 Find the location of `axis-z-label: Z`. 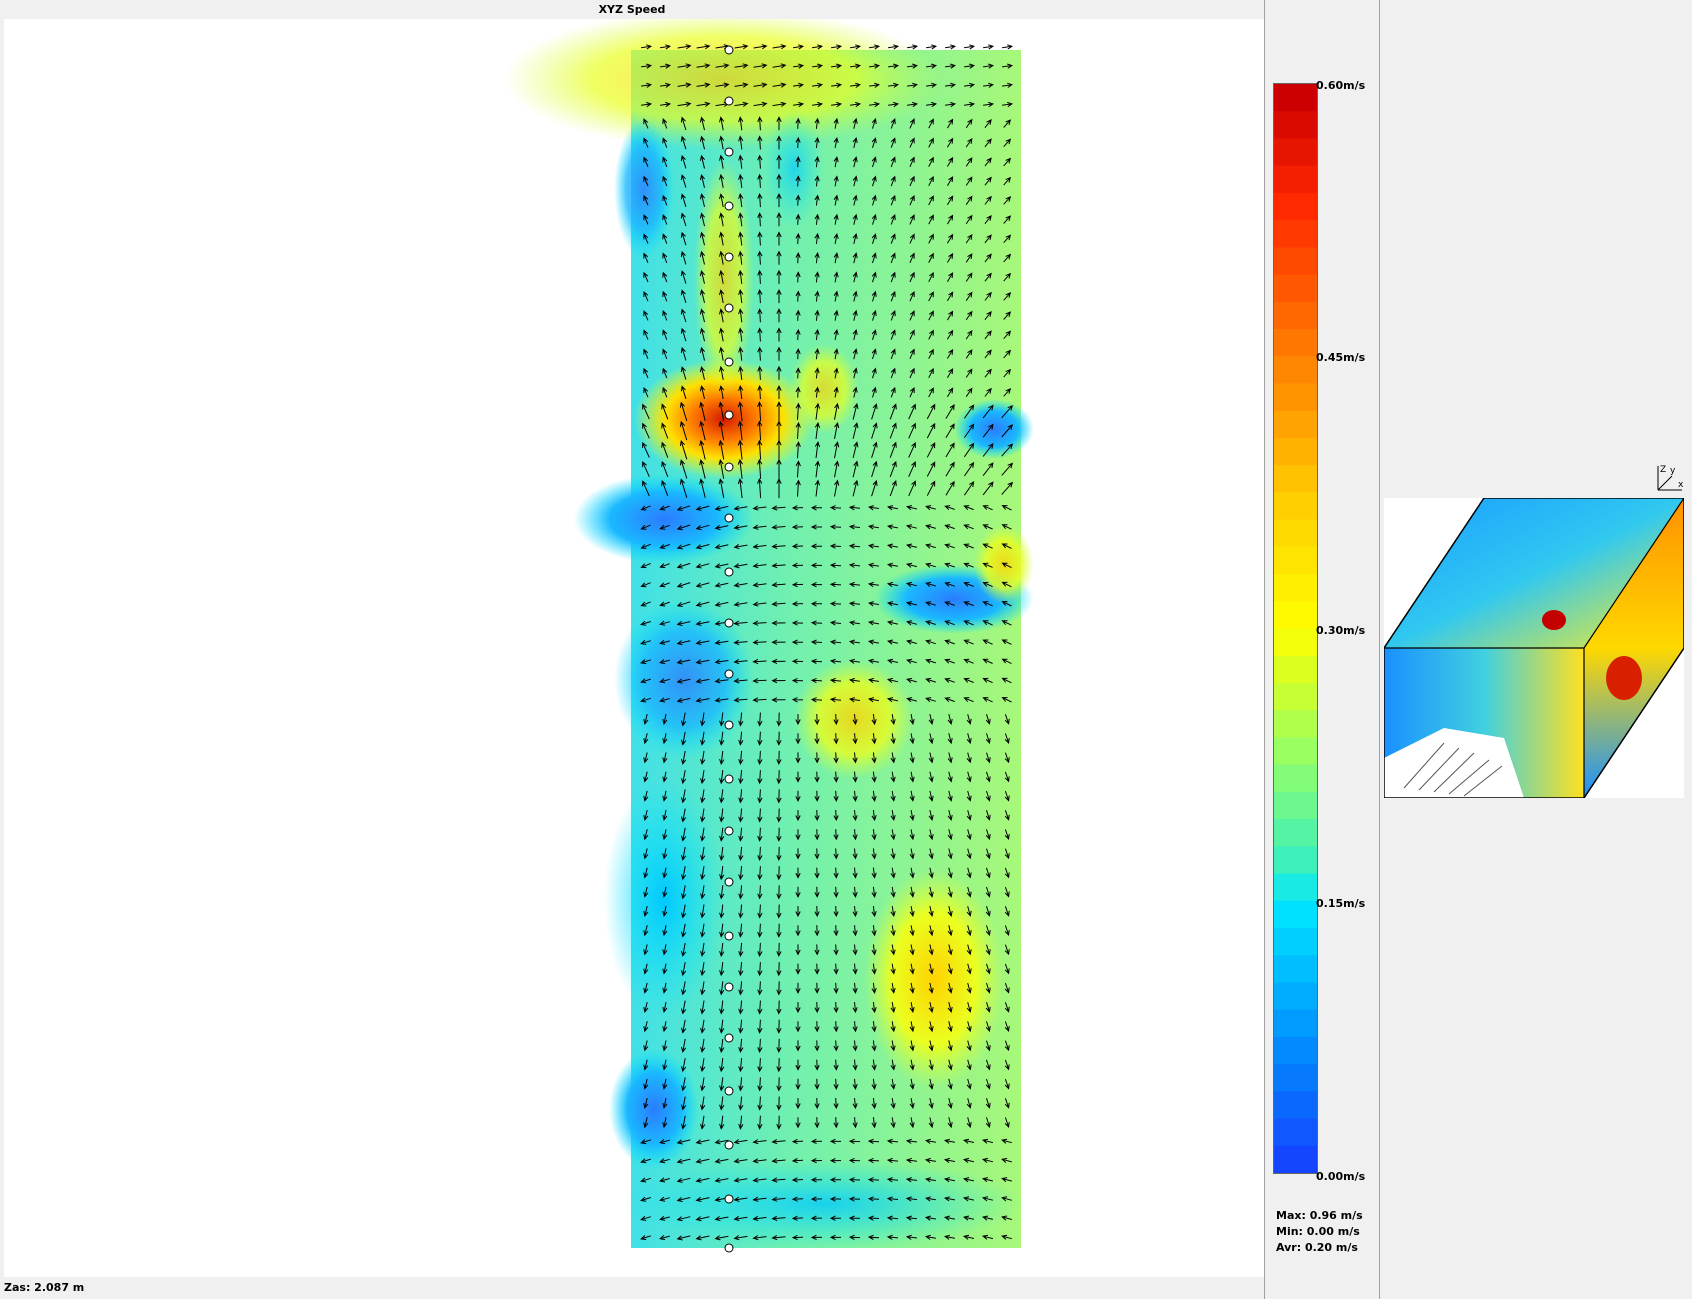

axis-z-label: Z is located at coordinates (1663, 470).